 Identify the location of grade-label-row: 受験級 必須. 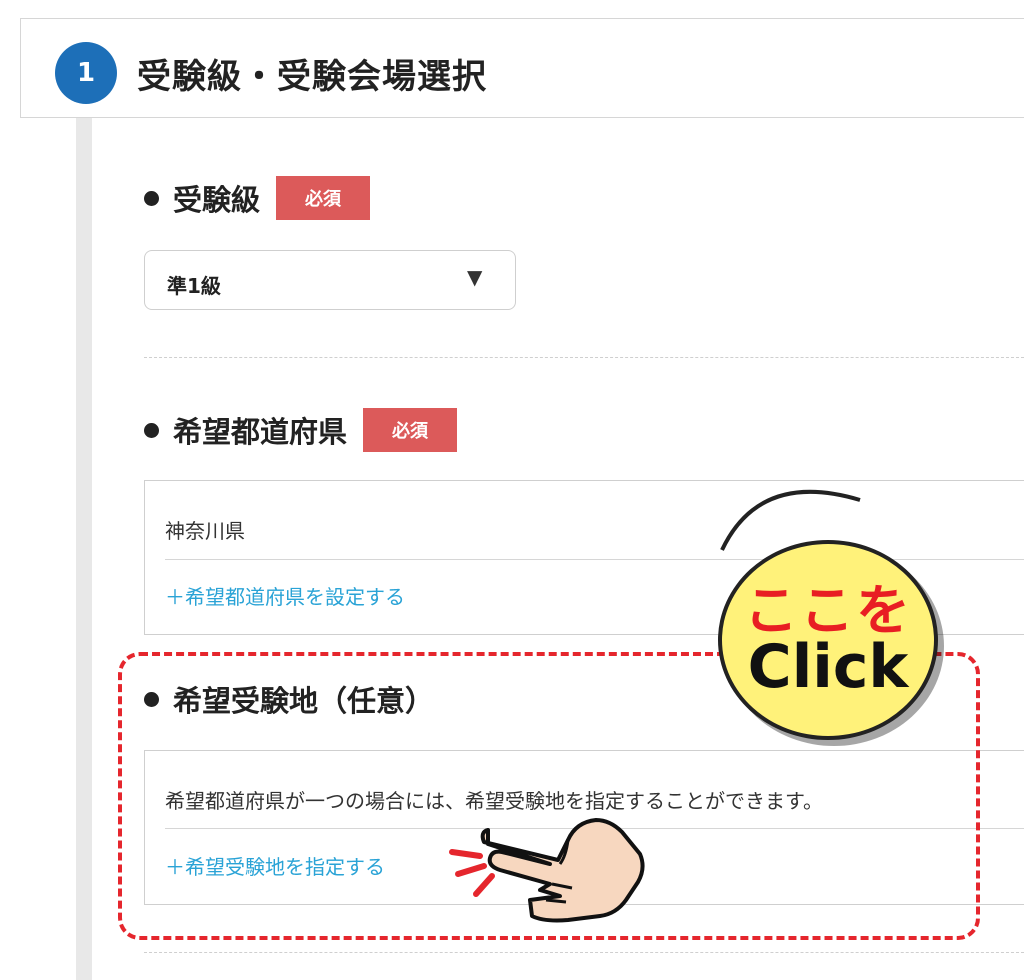
(257, 198).